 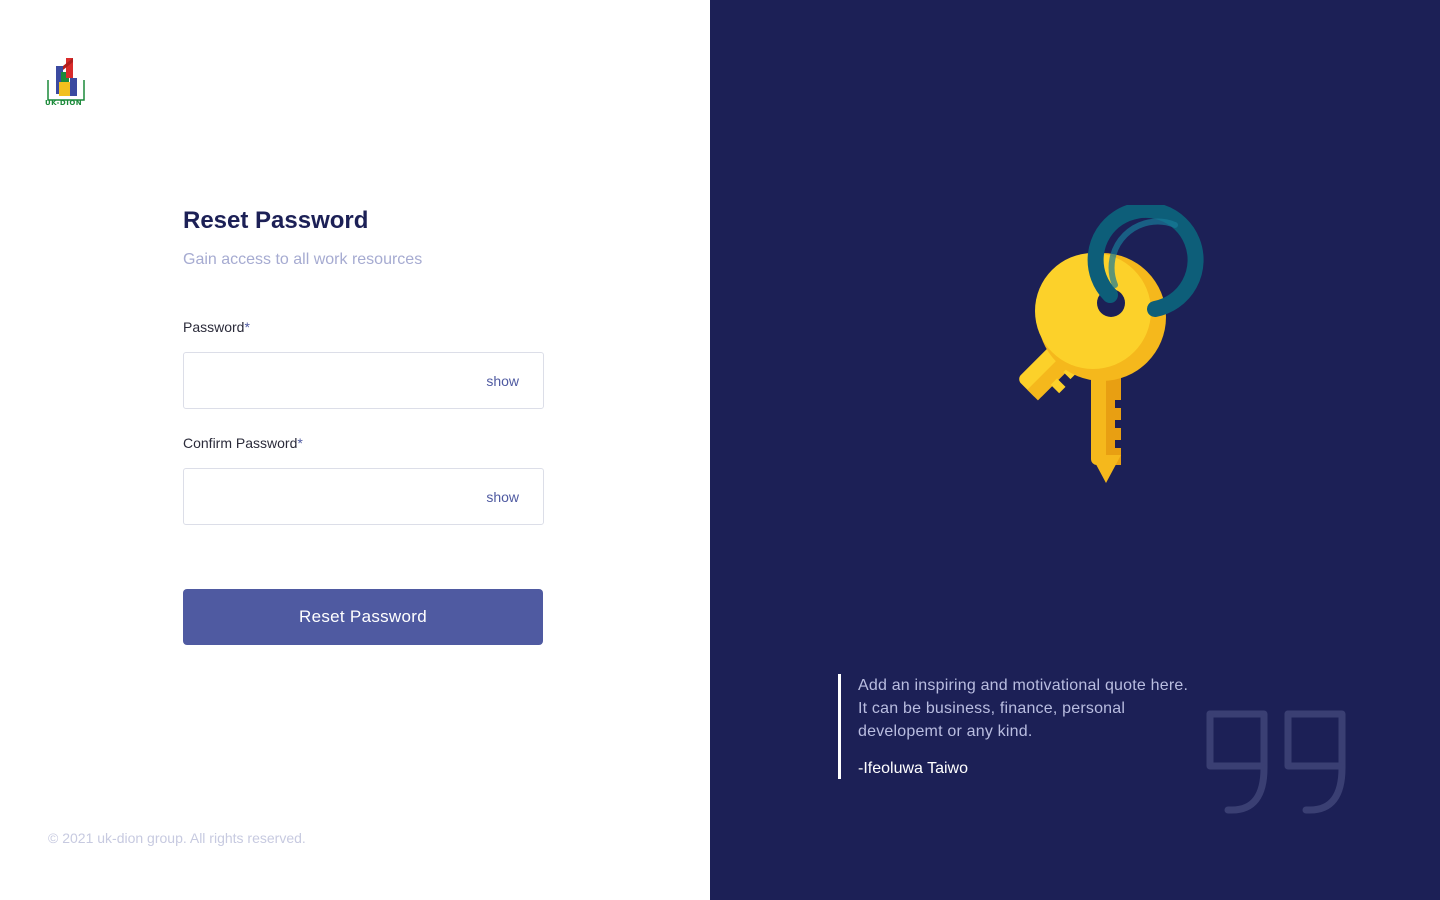 I want to click on confirm-password-field: show, so click(x=363, y=496).